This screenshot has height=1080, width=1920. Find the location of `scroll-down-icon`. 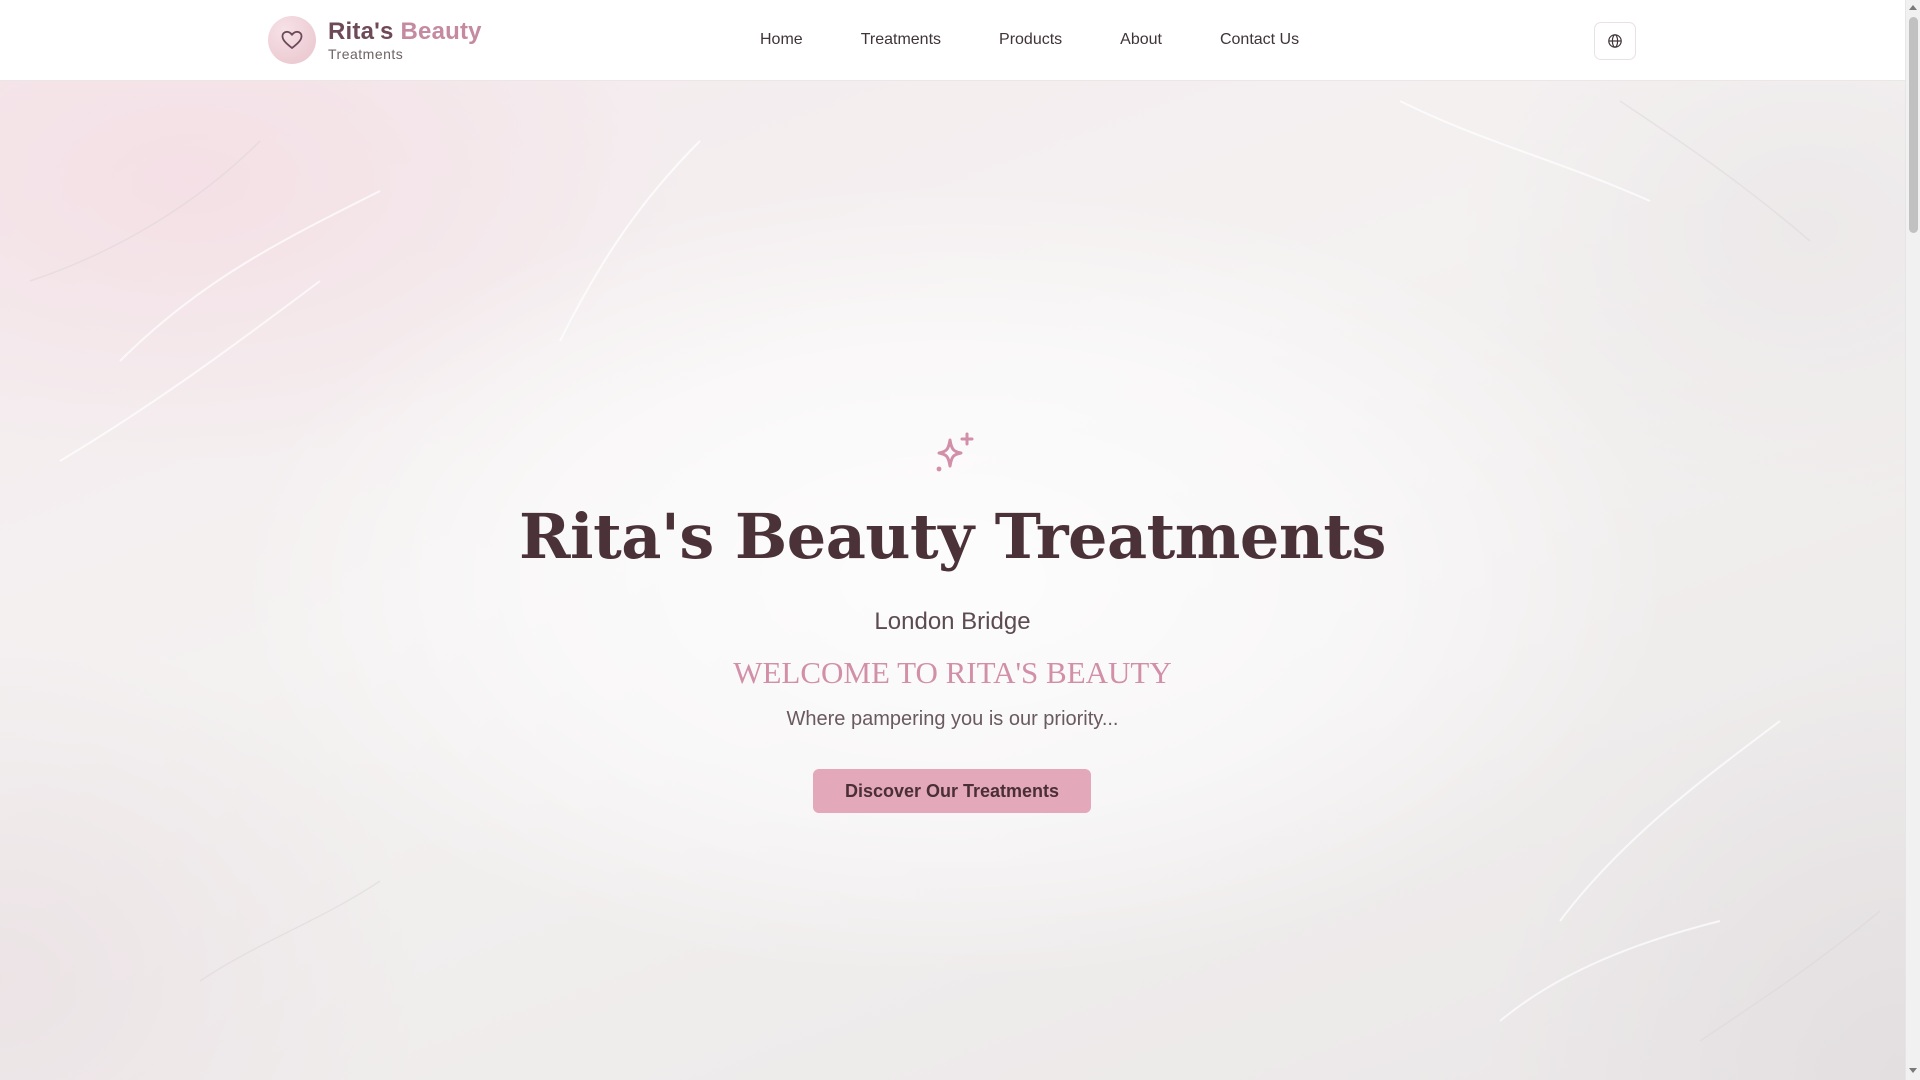

scroll-down-icon is located at coordinates (1913, 1070).